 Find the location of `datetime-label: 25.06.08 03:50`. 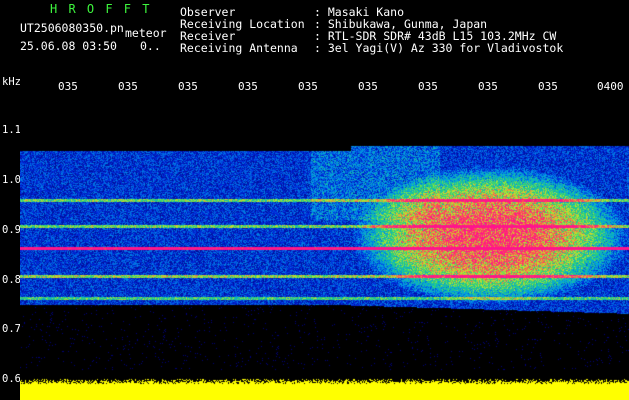

datetime-label: 25.06.08 03:50 is located at coordinates (68, 46).